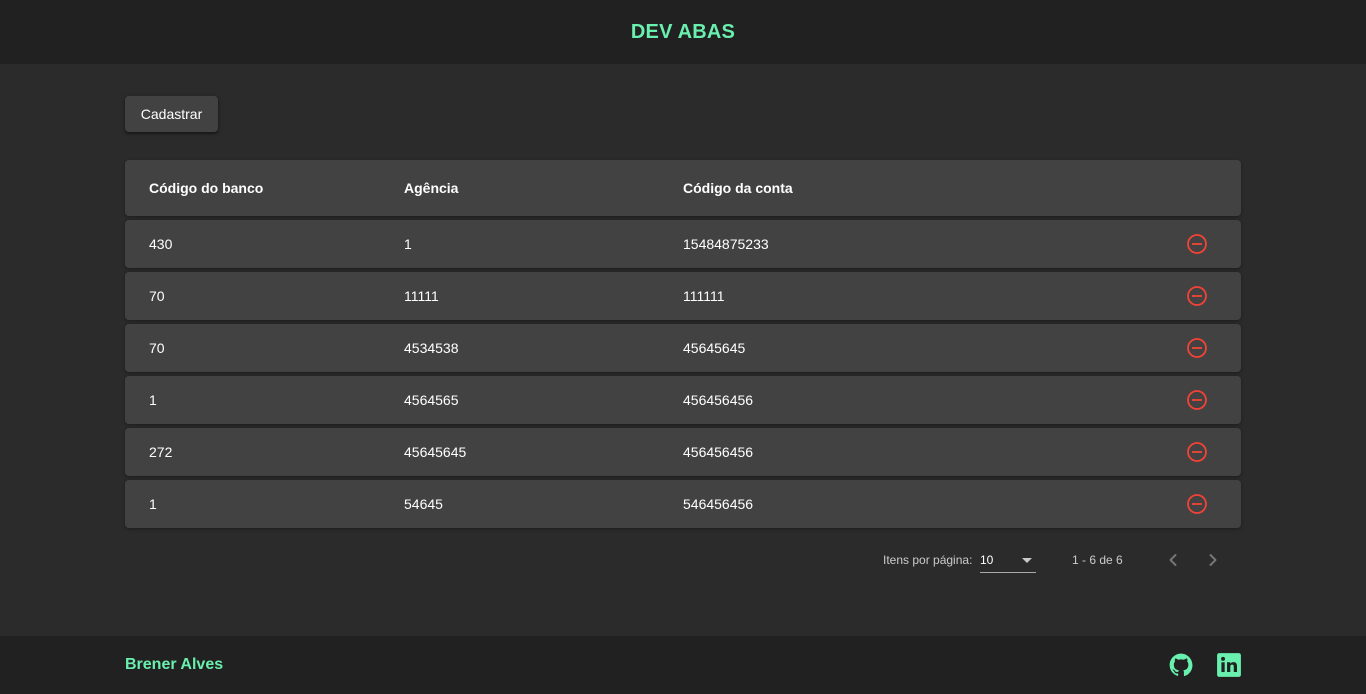 The image size is (1366, 694). I want to click on linkedin-link, so click(1229, 665).